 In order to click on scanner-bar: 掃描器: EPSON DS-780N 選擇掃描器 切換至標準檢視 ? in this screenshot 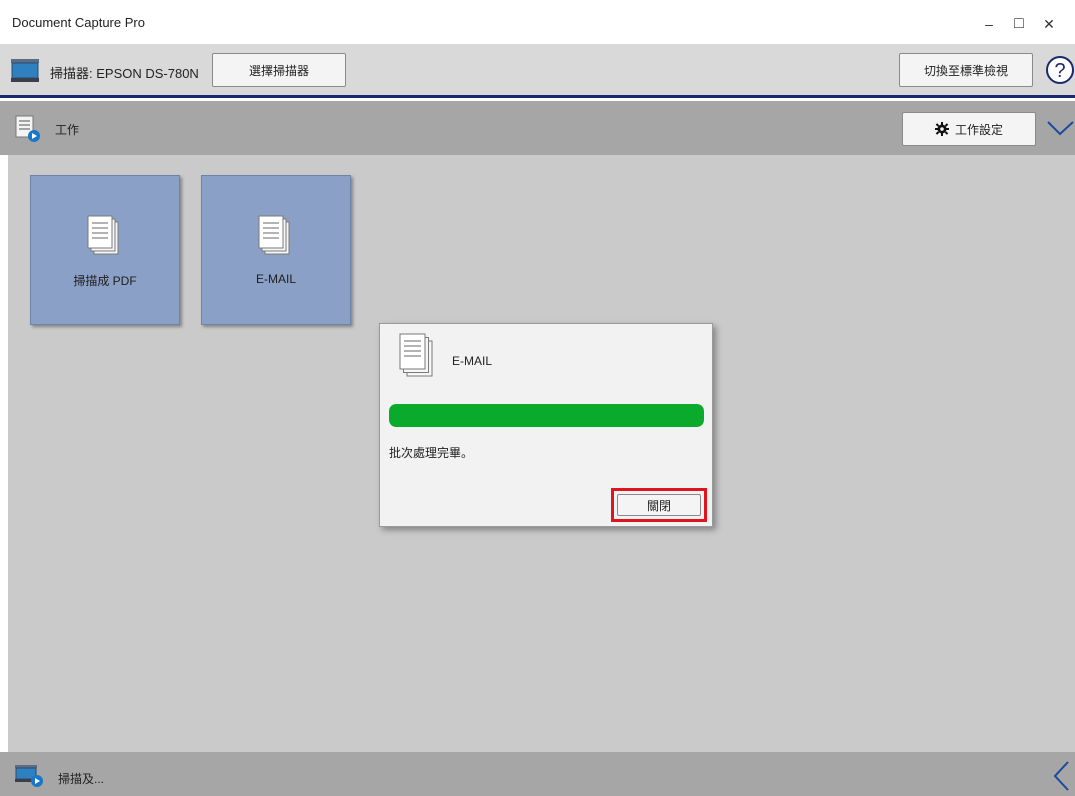, I will do `click(537, 71)`.